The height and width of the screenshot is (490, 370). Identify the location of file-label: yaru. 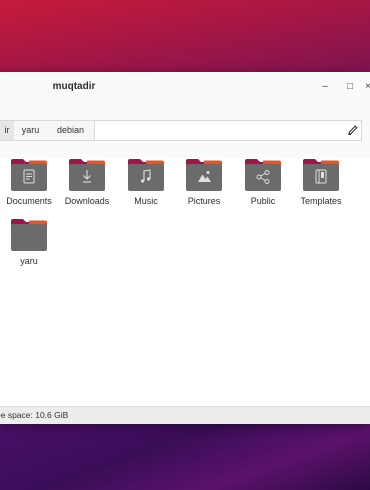
(29, 261).